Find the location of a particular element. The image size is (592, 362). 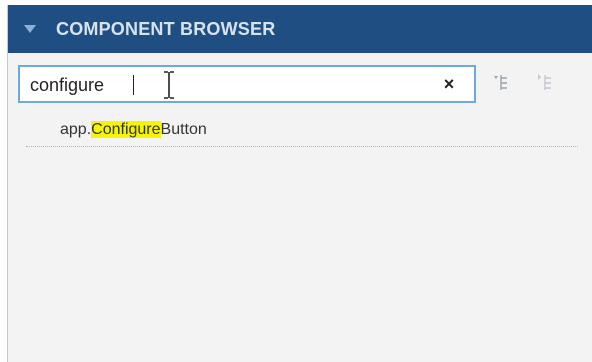

panel-title: COMPONENT BROWSER is located at coordinates (166, 29).